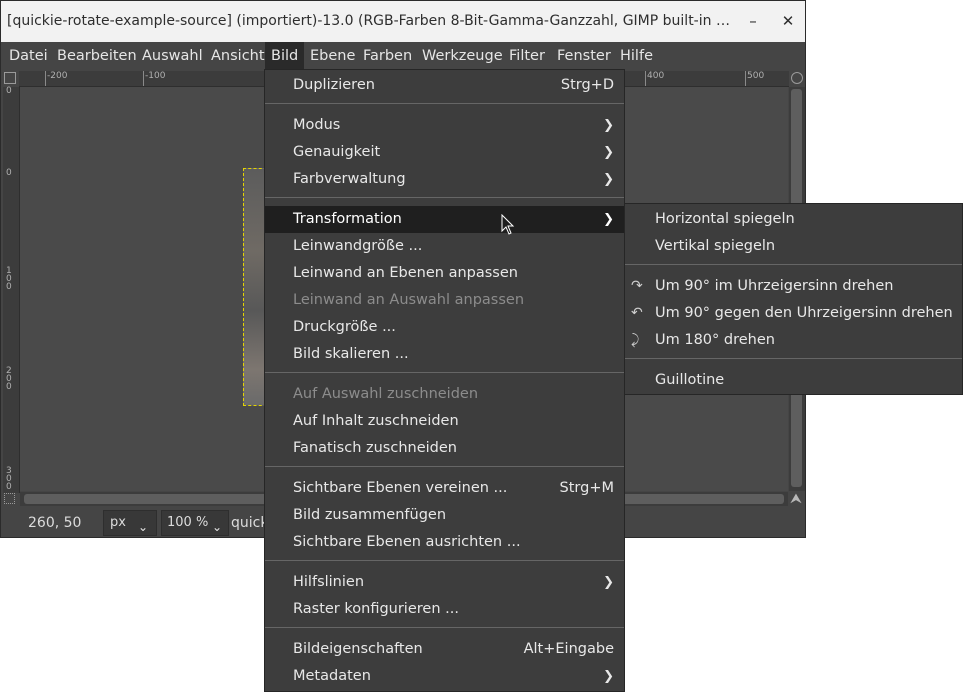  What do you see at coordinates (725, 219) in the screenshot?
I see `menu-item-label: Horizontal spiegeln` at bounding box center [725, 219].